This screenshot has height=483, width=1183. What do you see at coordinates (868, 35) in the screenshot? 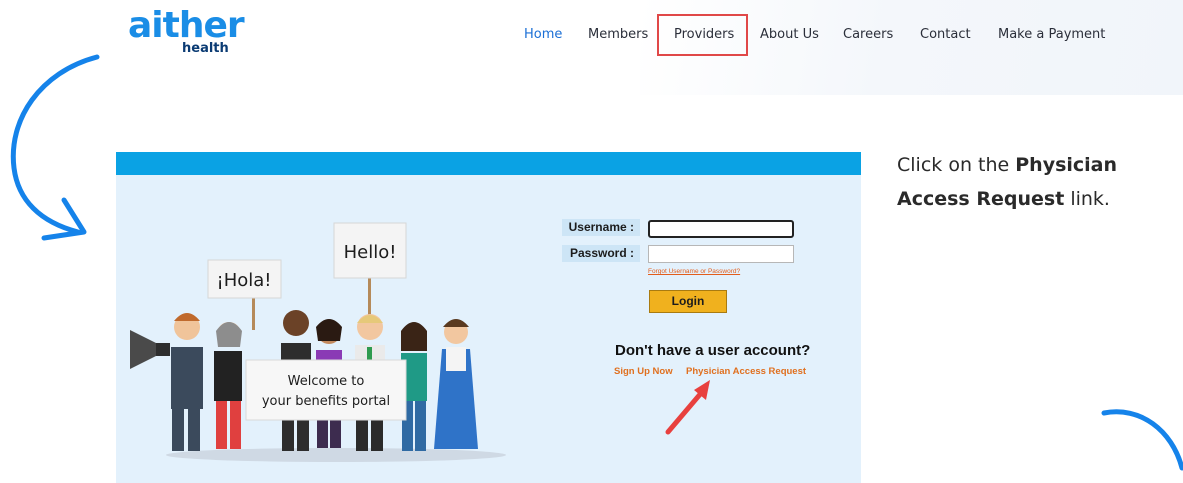
I see `nav-careers-link: Careers` at bounding box center [868, 35].